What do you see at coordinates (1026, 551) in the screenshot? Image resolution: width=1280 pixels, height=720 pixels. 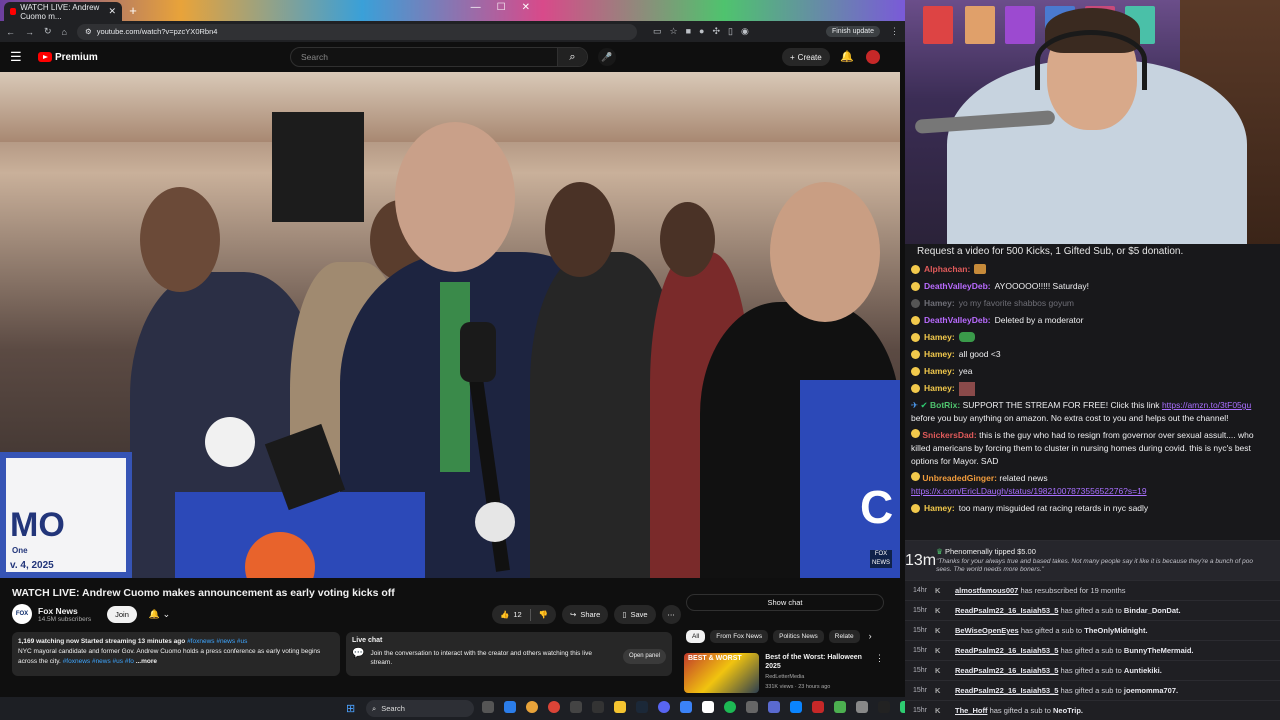 I see `tip-amount: $5.00` at bounding box center [1026, 551].